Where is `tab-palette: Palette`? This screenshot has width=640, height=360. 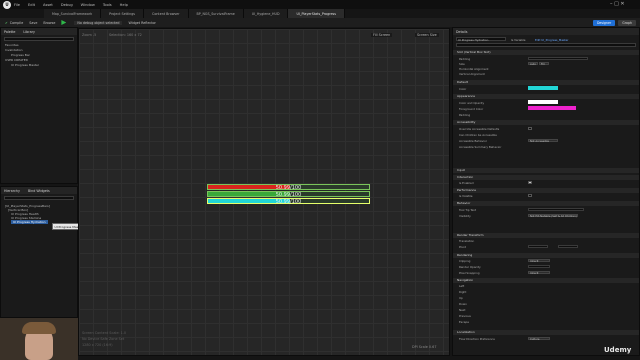
tab-palette: Palette is located at coordinates (9, 32).